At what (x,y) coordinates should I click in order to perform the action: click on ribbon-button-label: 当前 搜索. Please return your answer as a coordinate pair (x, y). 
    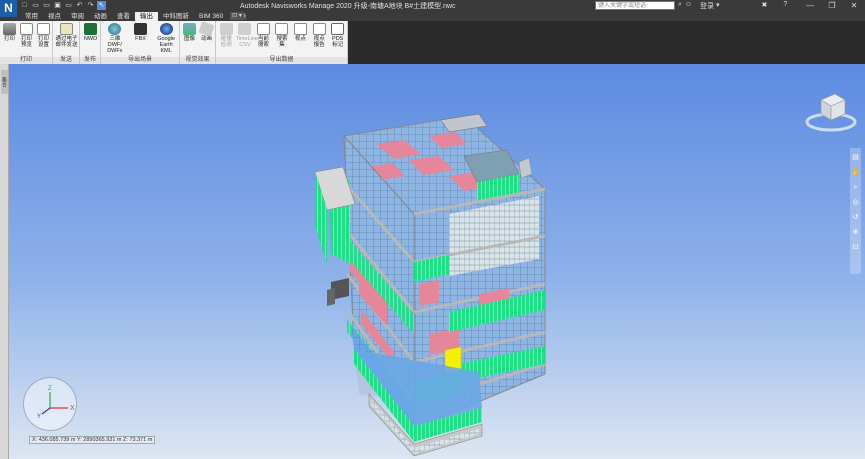
    Looking at the image, I should click on (263, 42).